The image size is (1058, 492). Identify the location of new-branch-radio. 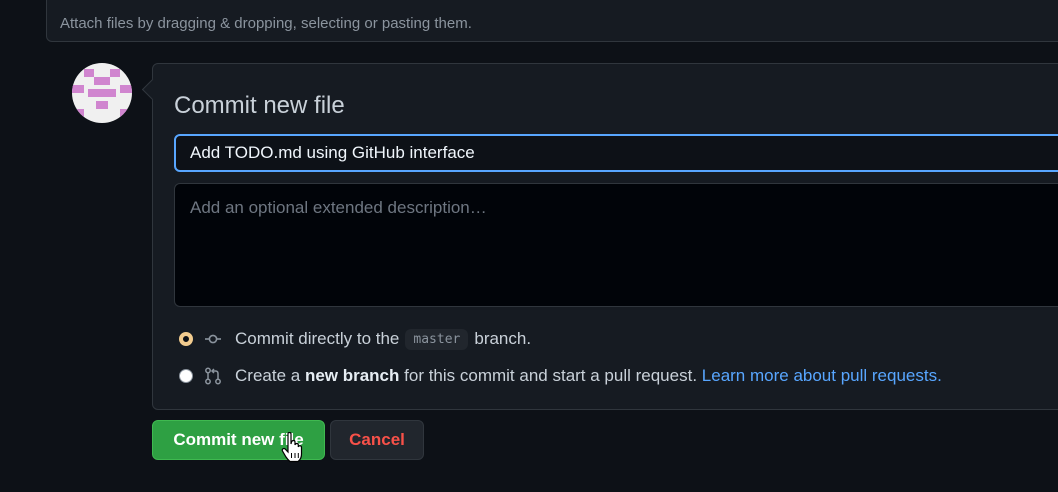
(186, 376).